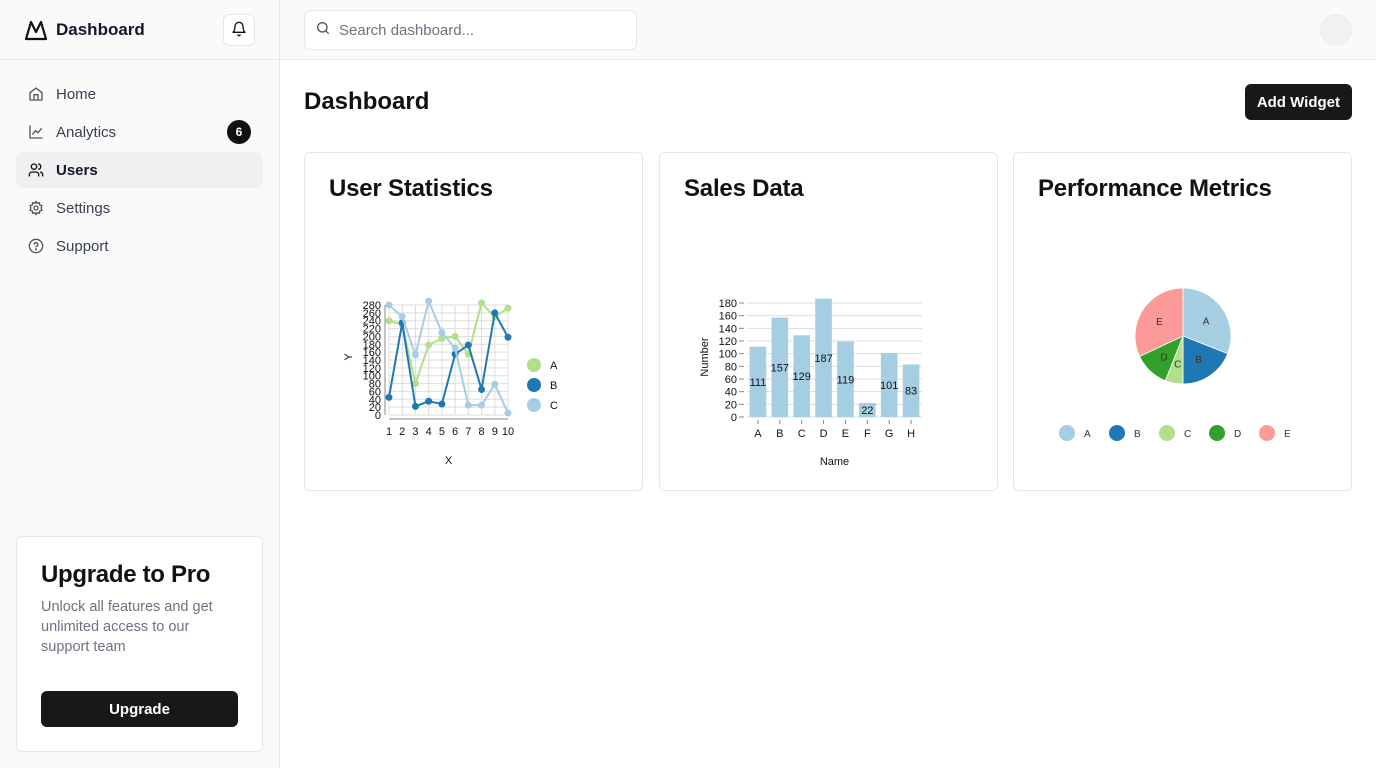 This screenshot has height=768, width=1376. What do you see at coordinates (1163, 357) in the screenshot?
I see `pie-slice-label: D` at bounding box center [1163, 357].